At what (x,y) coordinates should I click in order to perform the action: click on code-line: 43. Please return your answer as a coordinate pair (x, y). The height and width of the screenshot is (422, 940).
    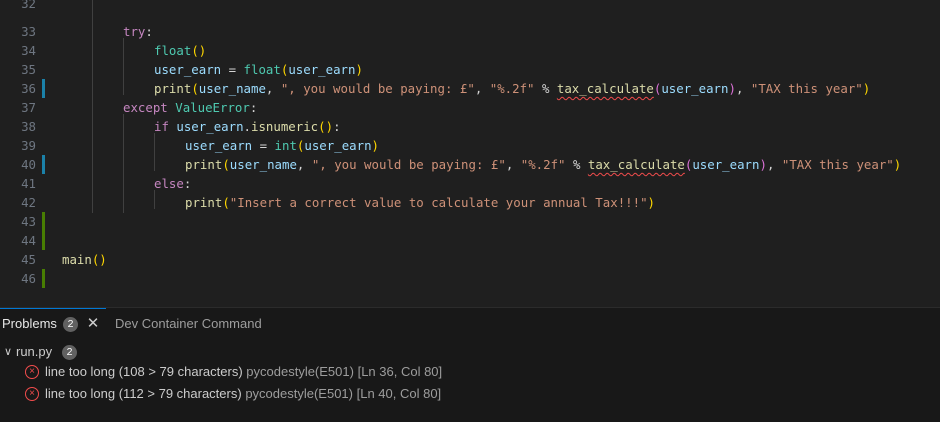
    Looking at the image, I should click on (470, 221).